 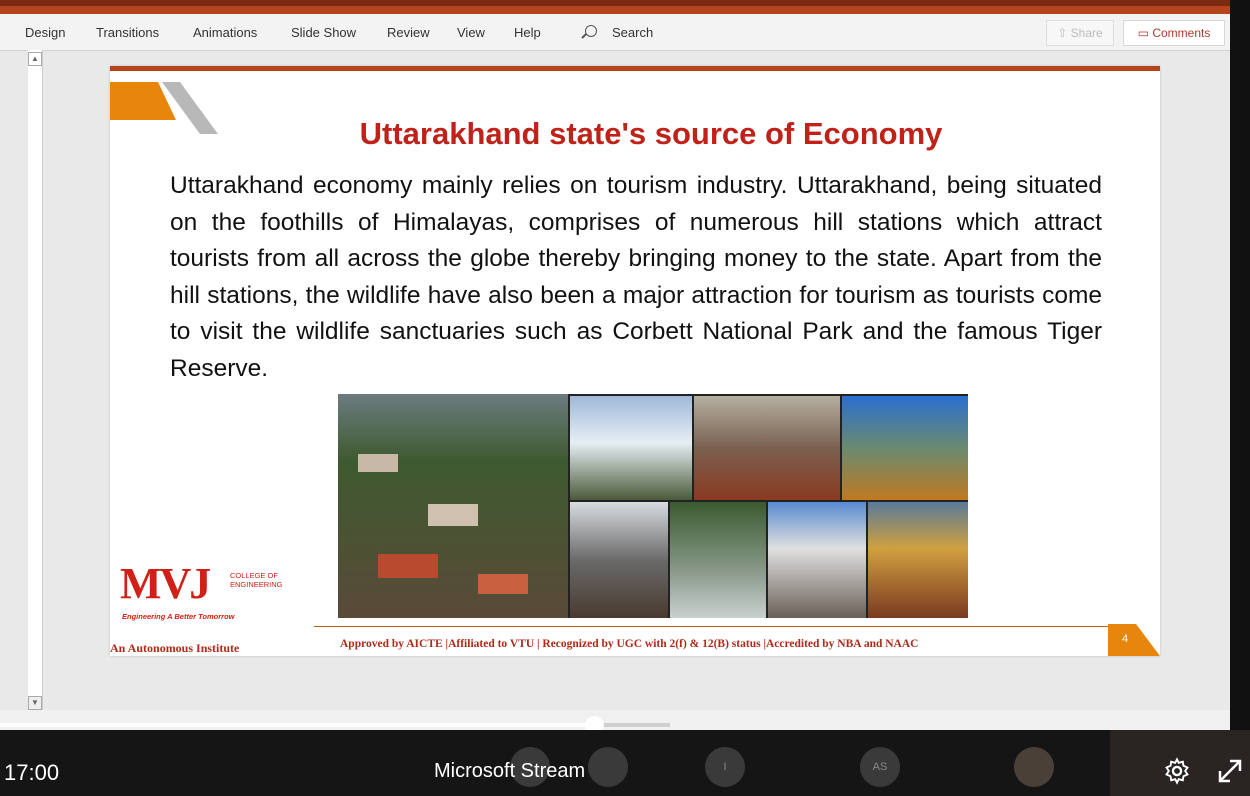 I want to click on window-top-strip, so click(x=625, y=7).